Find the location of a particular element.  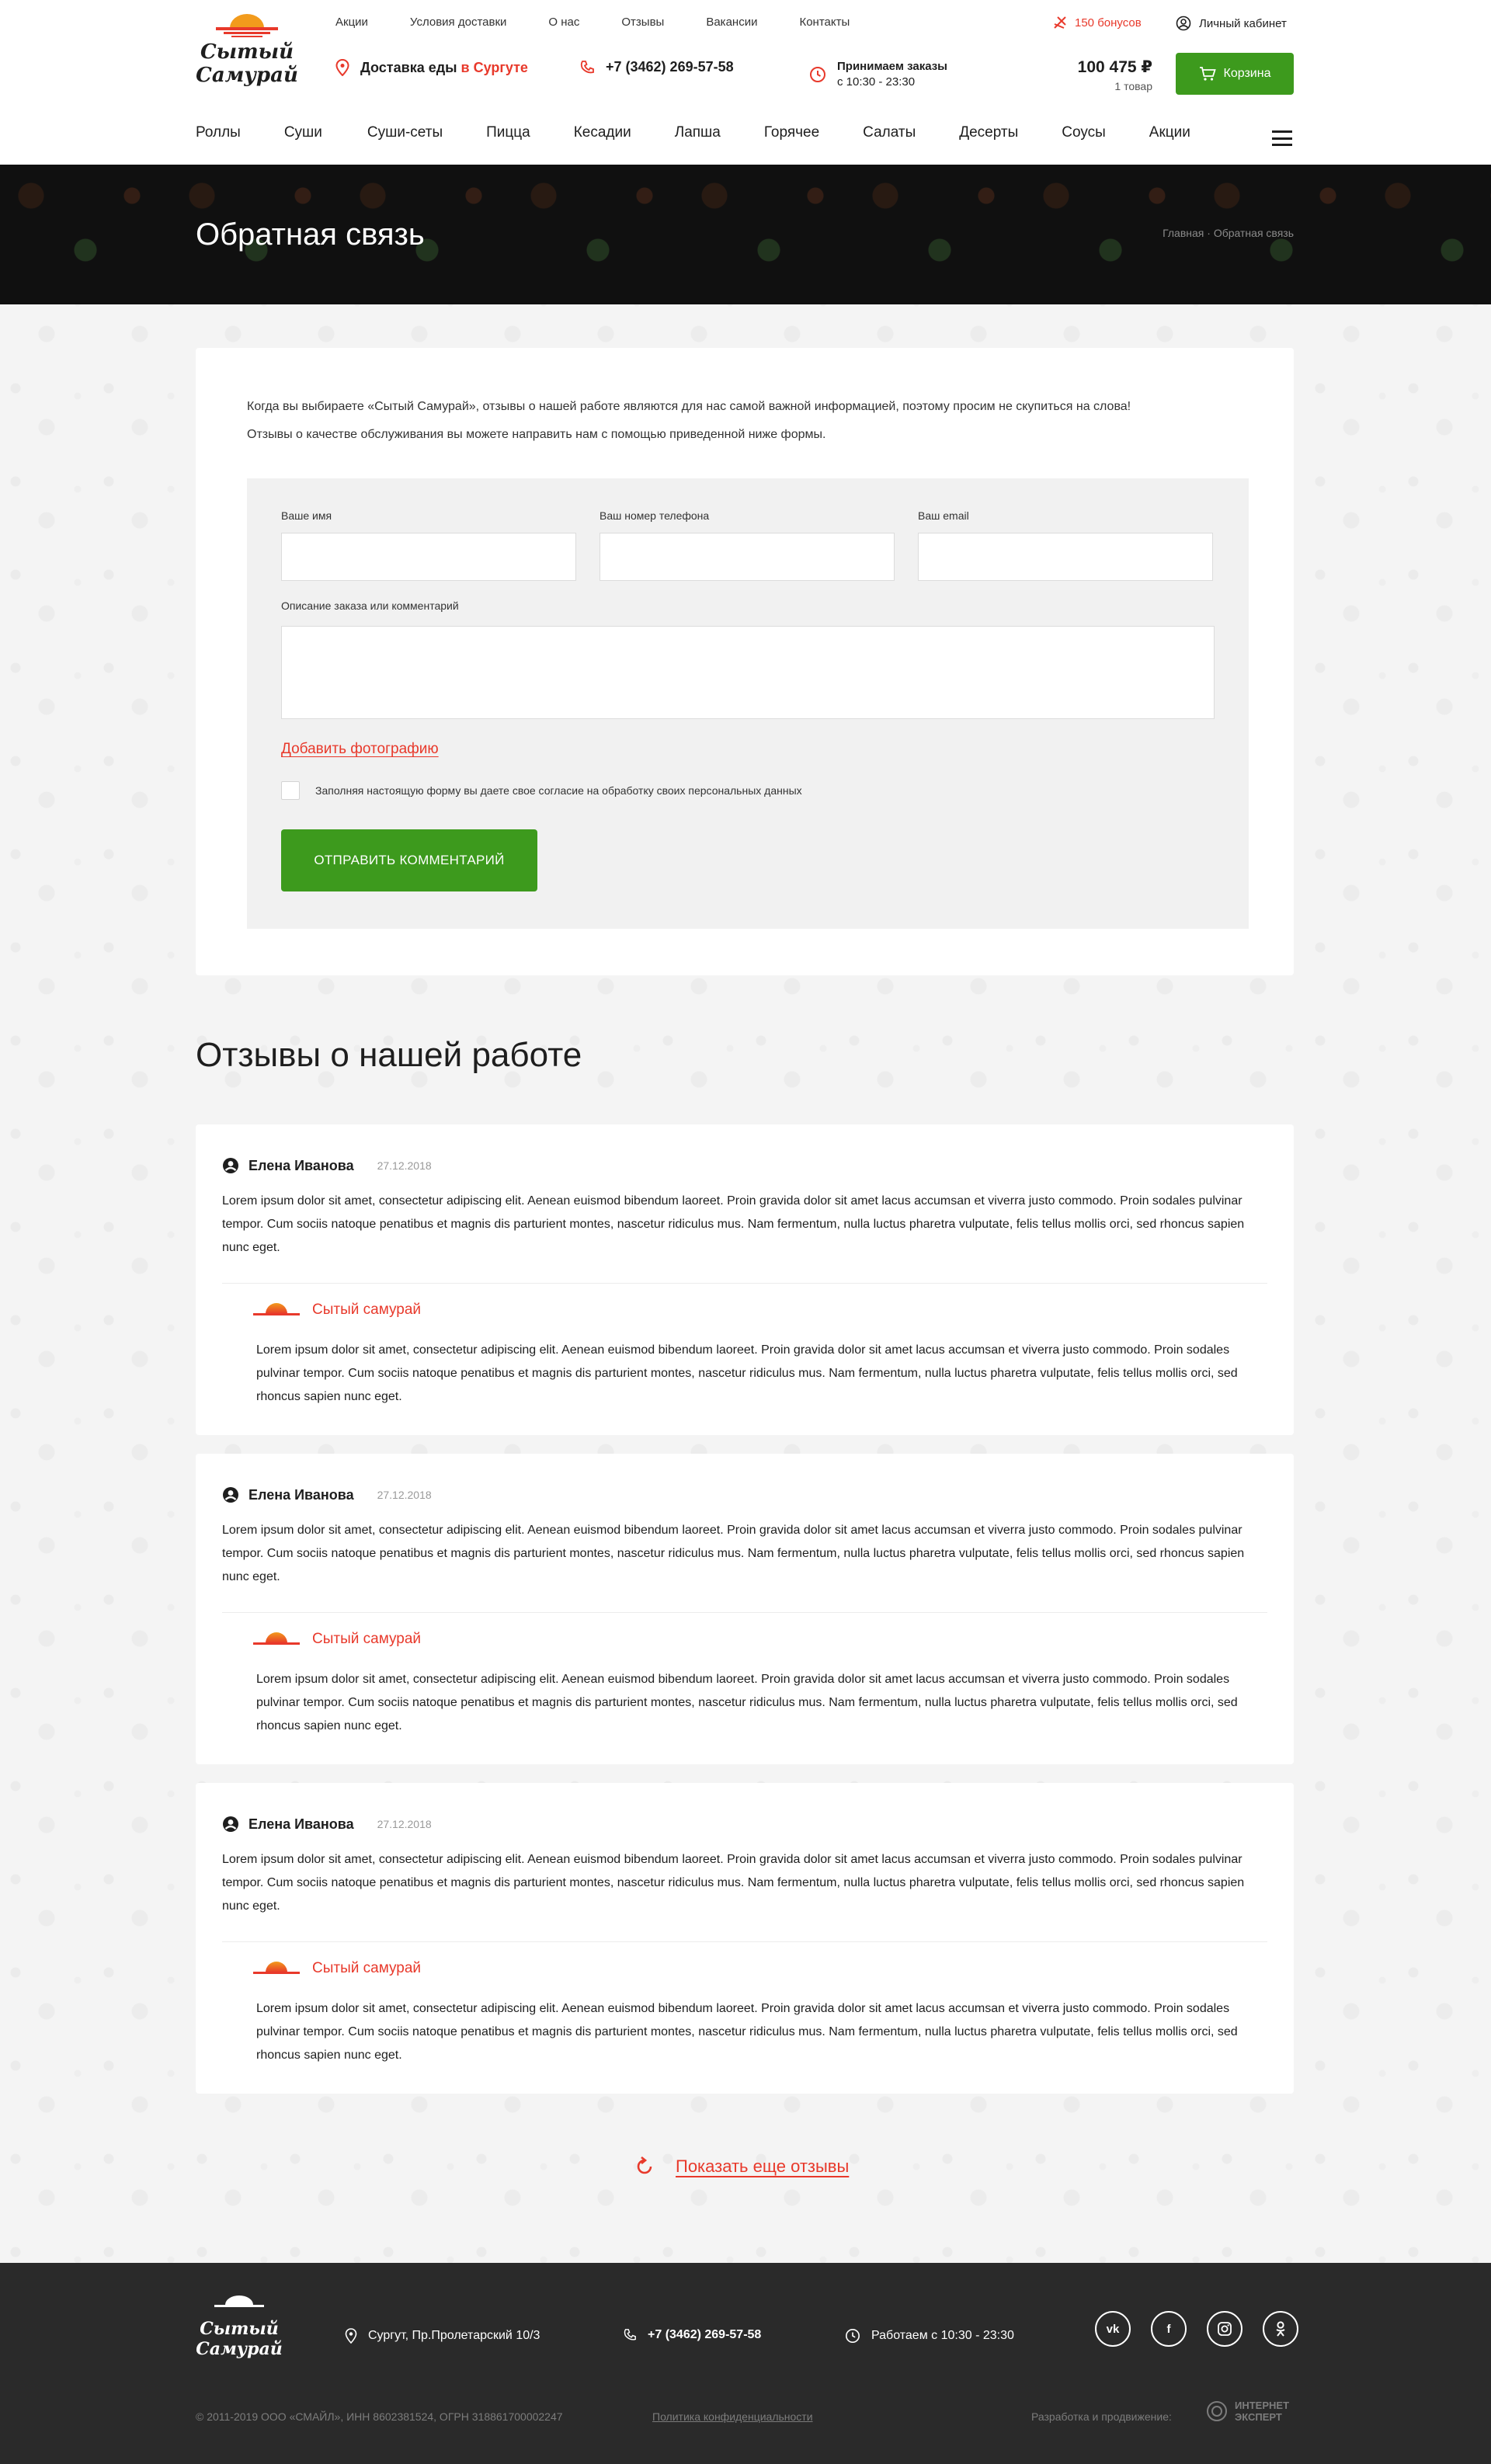

answer-author: Сытый самурай is located at coordinates (367, 1310).